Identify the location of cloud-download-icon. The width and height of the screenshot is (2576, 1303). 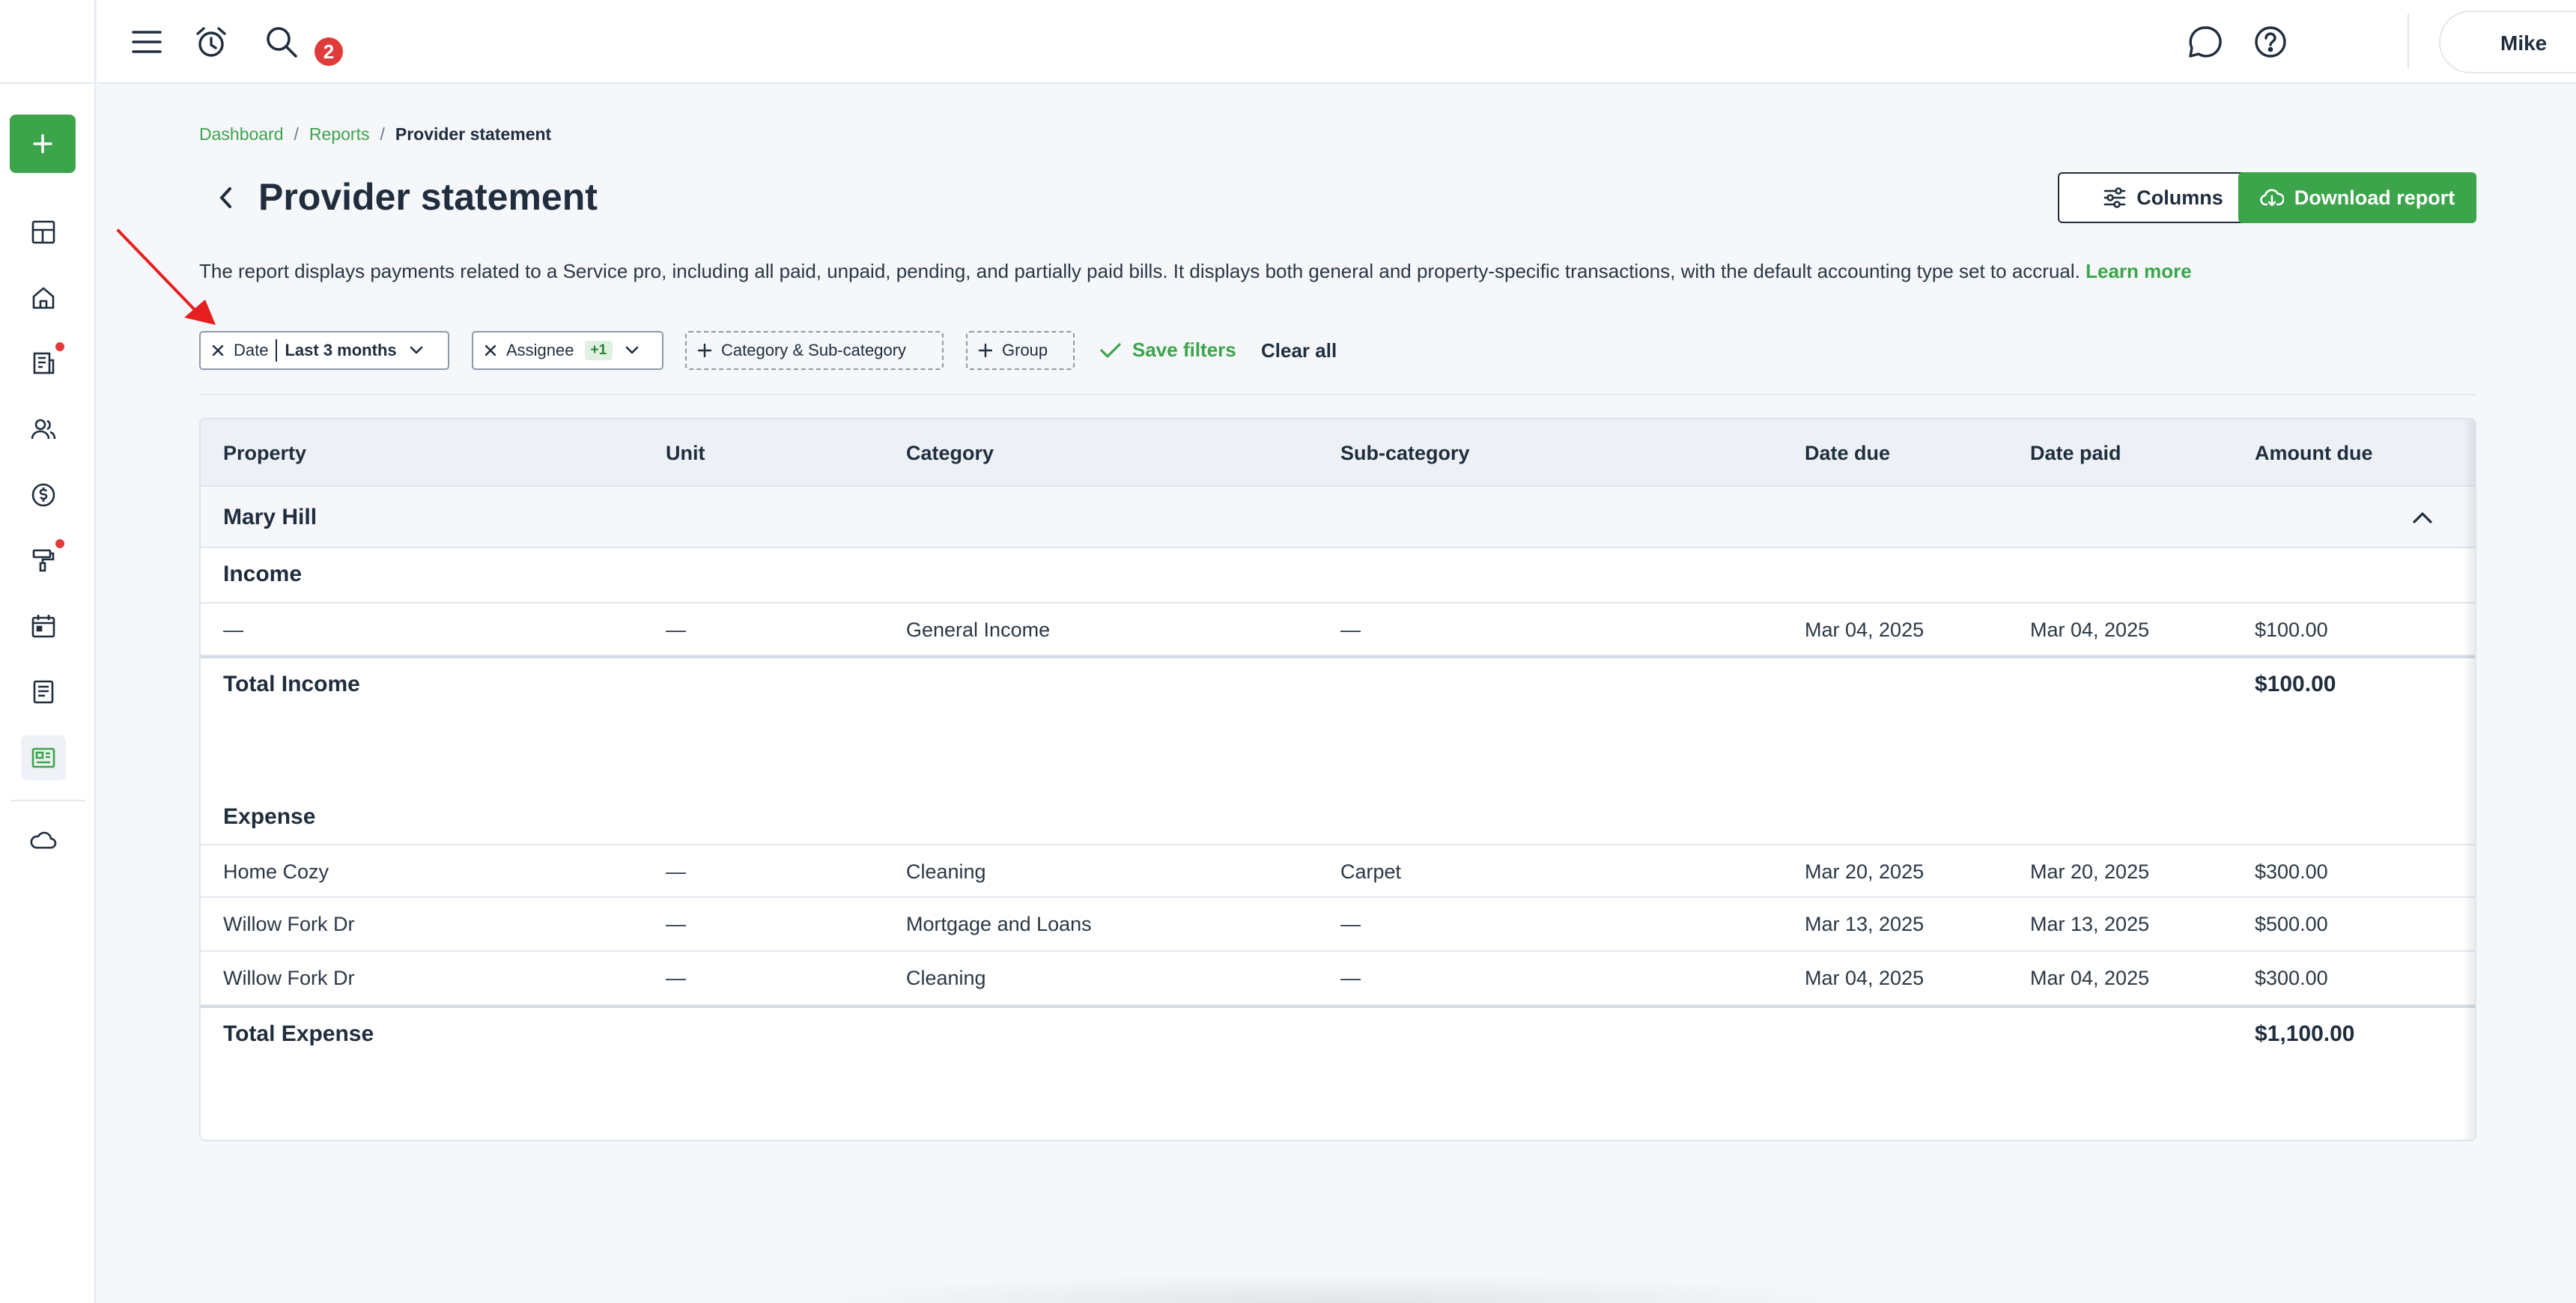
(2271, 198).